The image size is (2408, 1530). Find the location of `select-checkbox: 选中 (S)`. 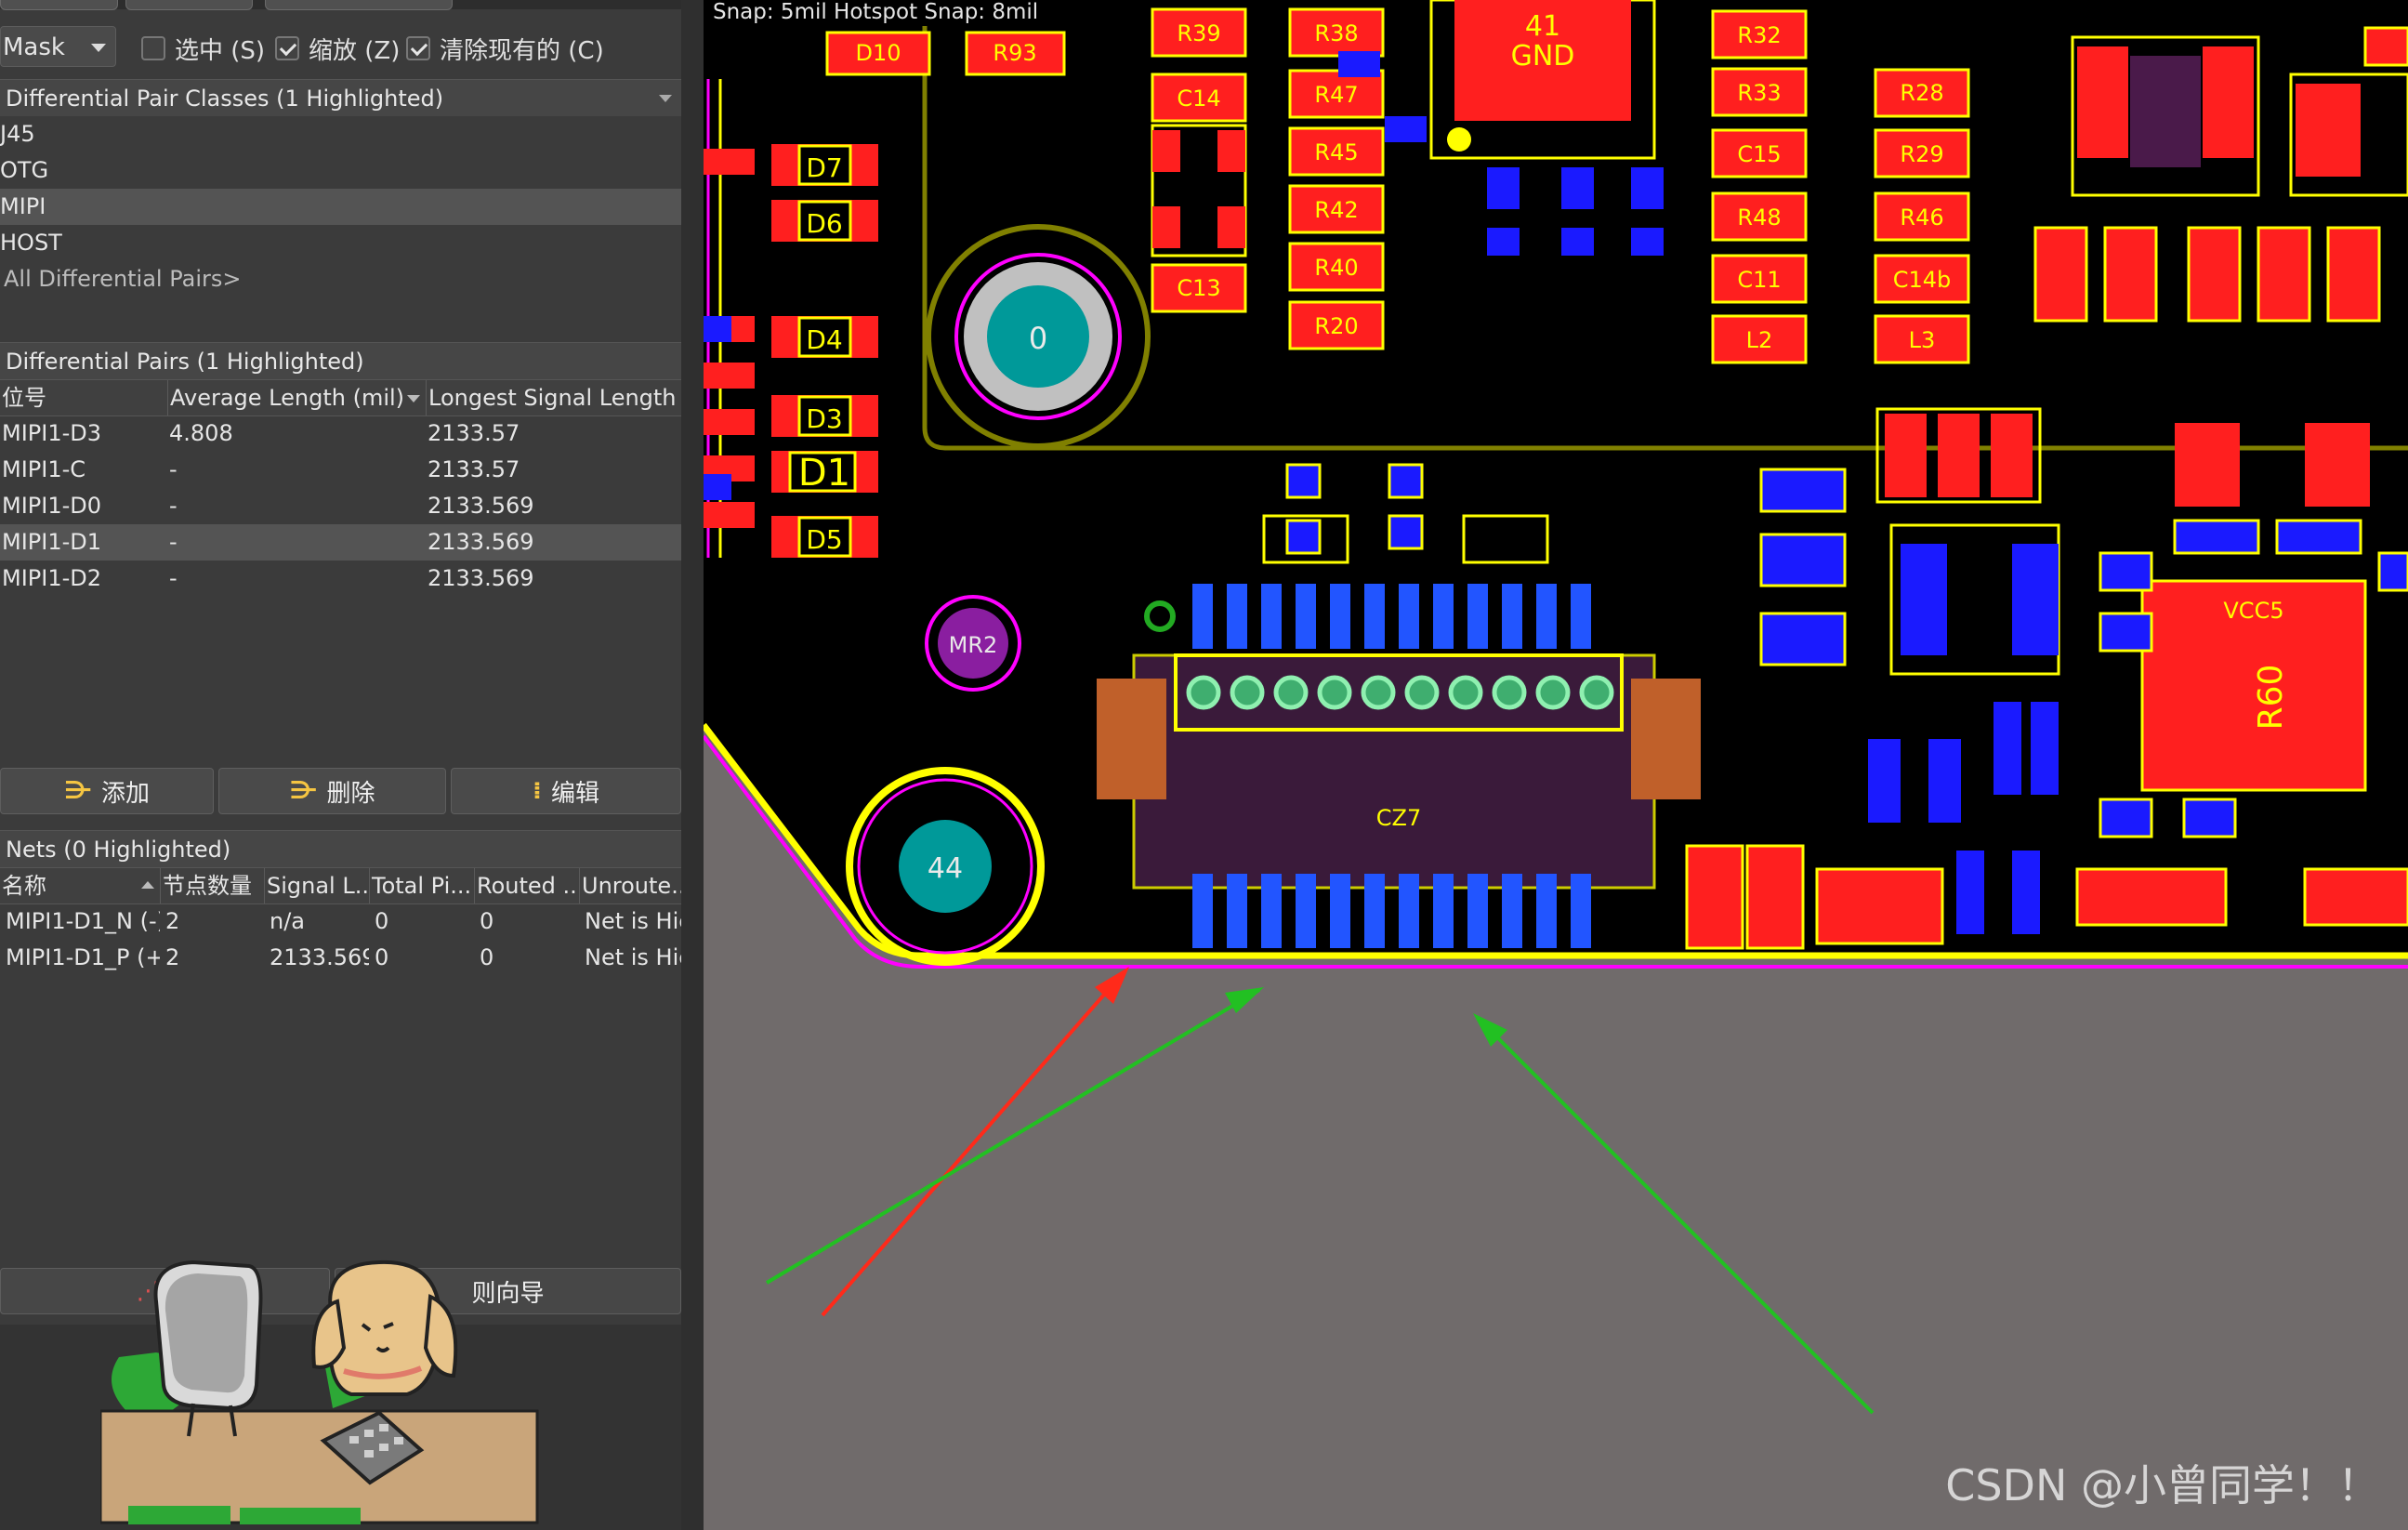

select-checkbox: 选中 (S) is located at coordinates (203, 49).